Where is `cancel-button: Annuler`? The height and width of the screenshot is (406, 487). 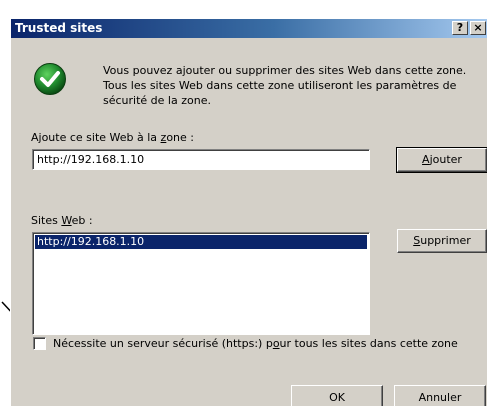
cancel-button: Annuler is located at coordinates (440, 395).